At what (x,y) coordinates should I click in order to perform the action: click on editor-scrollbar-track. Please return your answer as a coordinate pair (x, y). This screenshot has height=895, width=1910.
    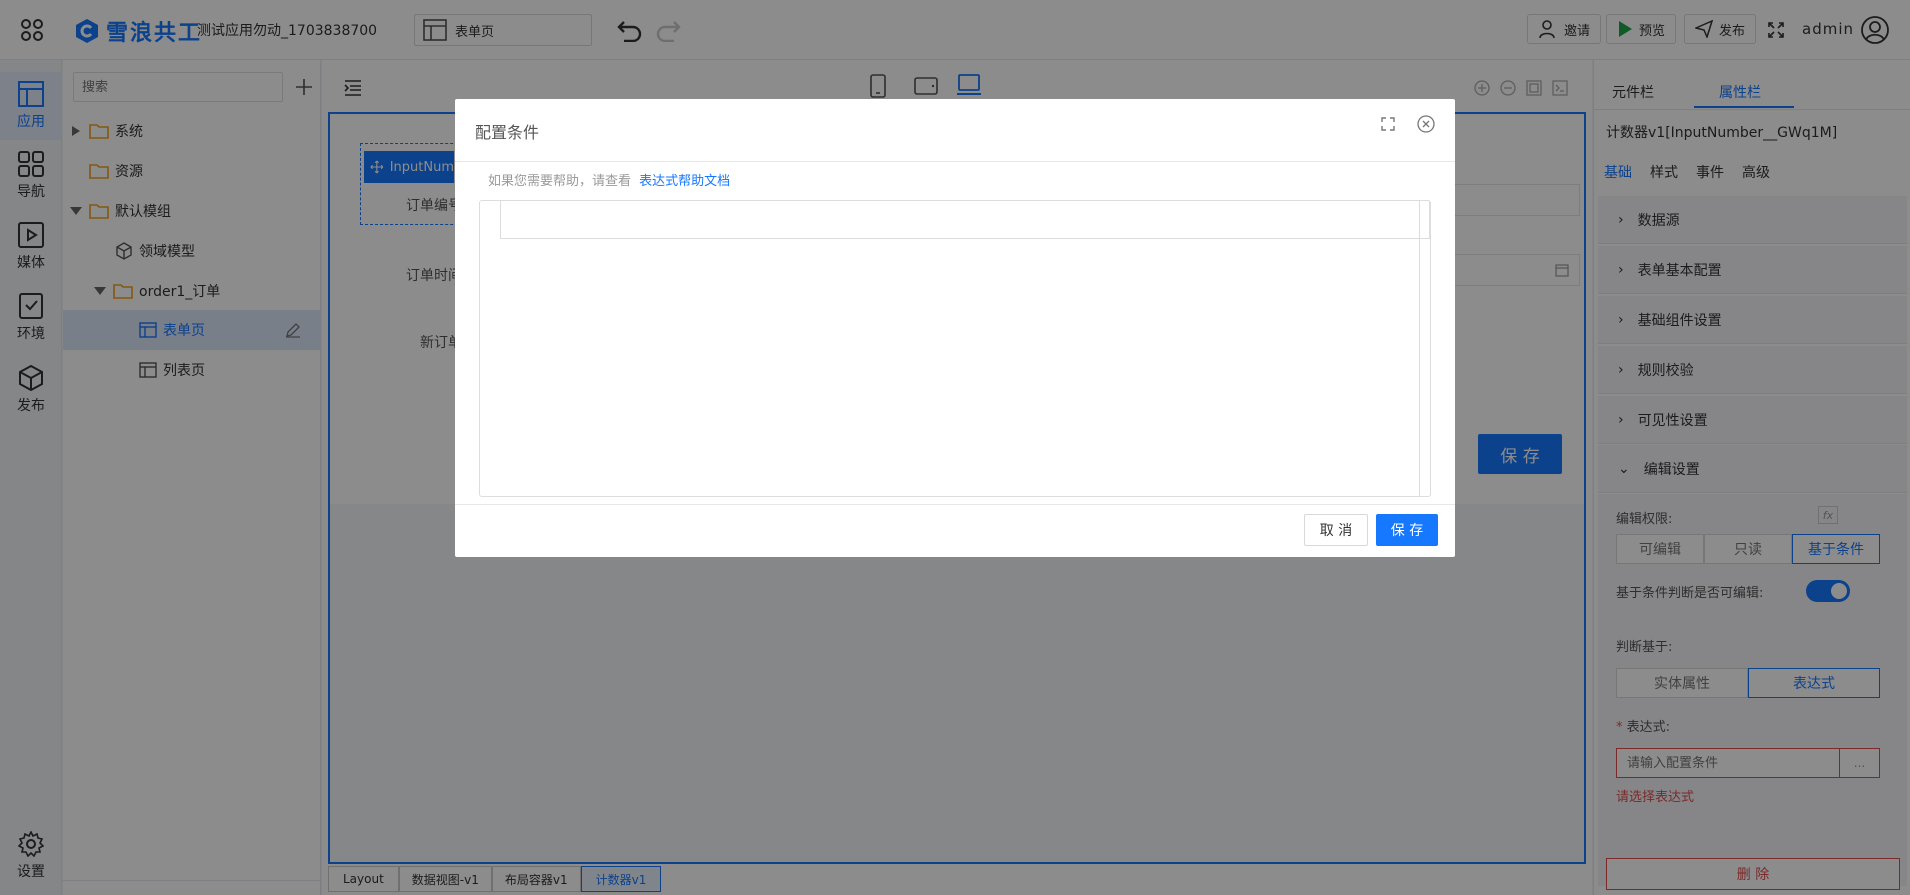
    Looking at the image, I should click on (1419, 348).